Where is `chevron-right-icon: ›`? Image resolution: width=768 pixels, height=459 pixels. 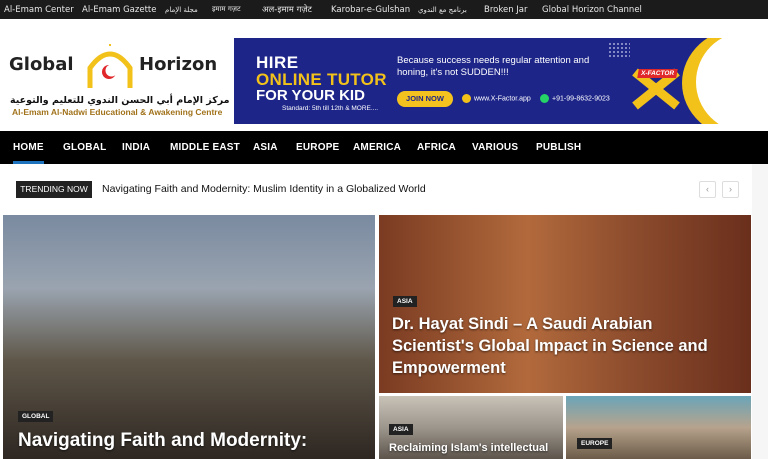
chevron-right-icon: › is located at coordinates (730, 189).